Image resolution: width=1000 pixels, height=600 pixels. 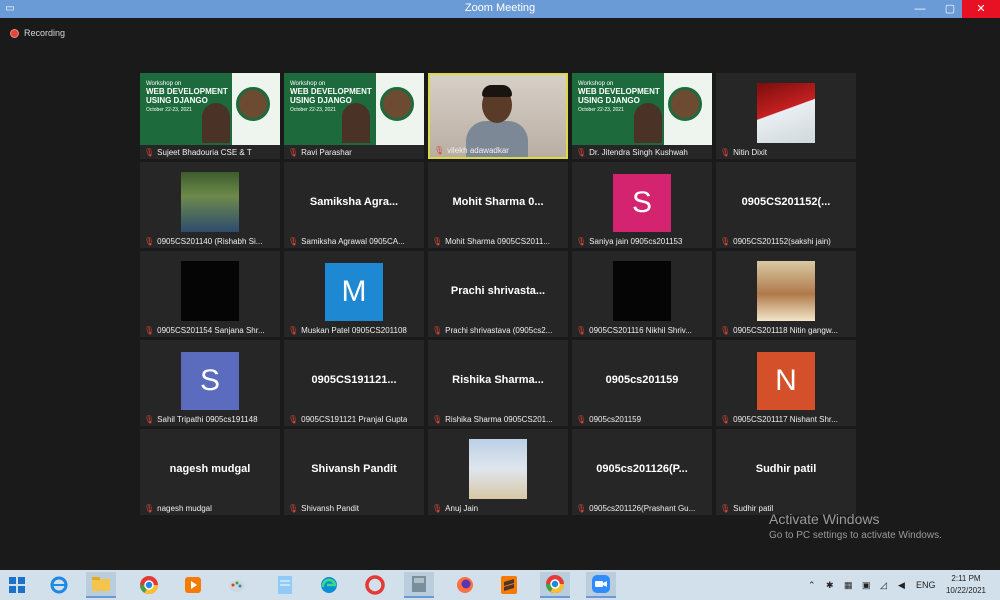 What do you see at coordinates (950, 9) in the screenshot?
I see `maximize-button: ▢` at bounding box center [950, 9].